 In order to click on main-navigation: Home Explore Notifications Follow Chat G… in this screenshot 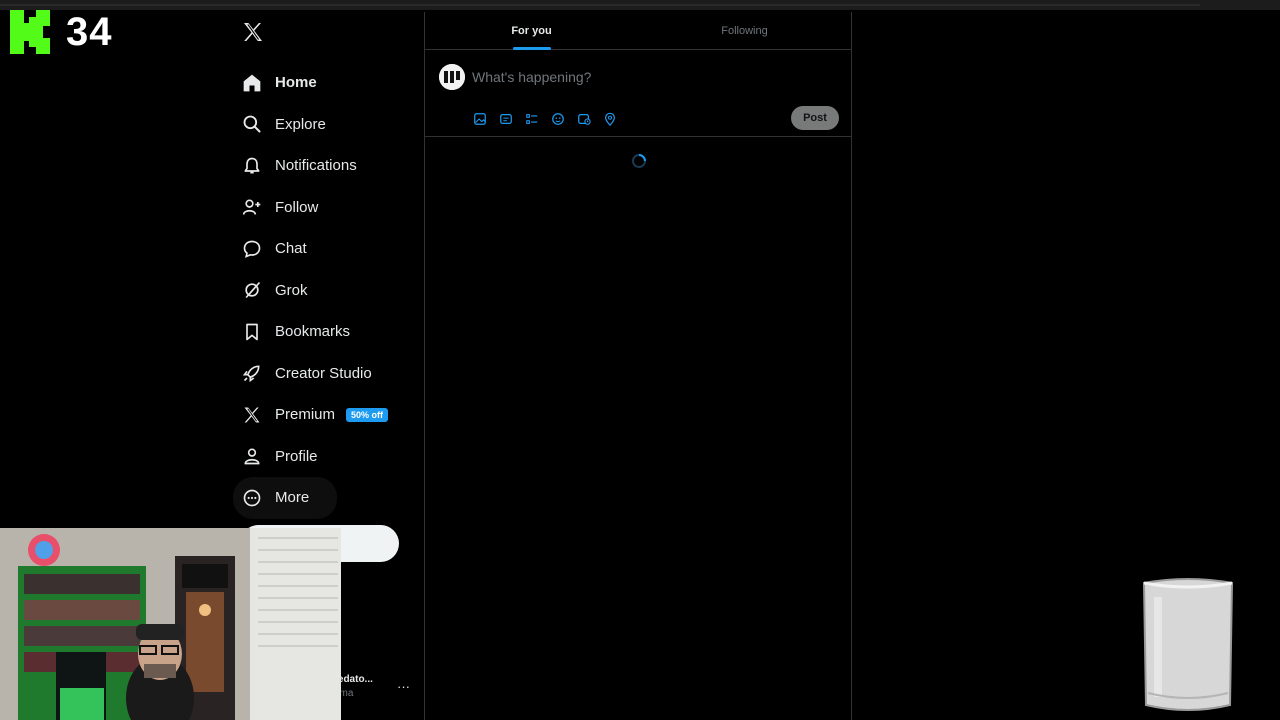, I will do `click(328, 290)`.